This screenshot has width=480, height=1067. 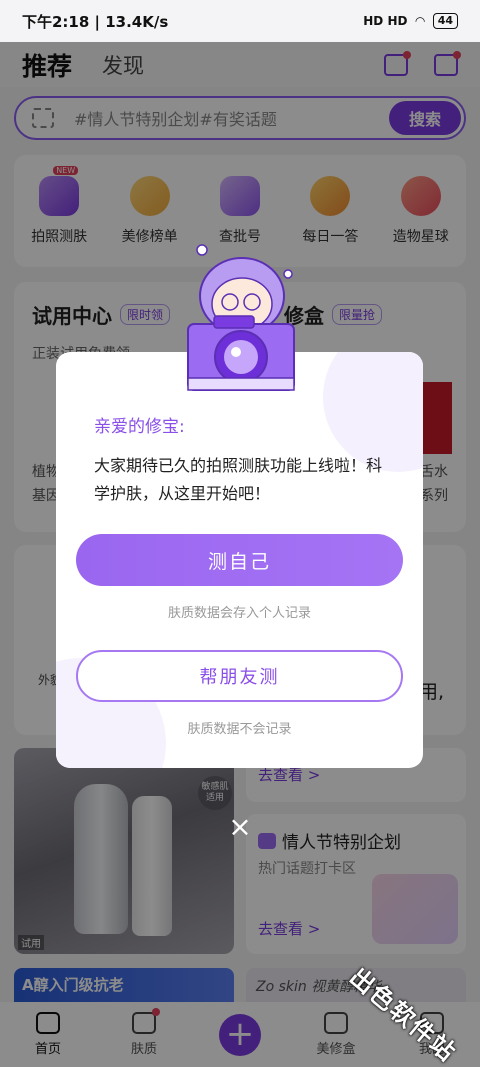 What do you see at coordinates (410, 21) in the screenshot?
I see `status-icons: HD HD ◠ 44` at bounding box center [410, 21].